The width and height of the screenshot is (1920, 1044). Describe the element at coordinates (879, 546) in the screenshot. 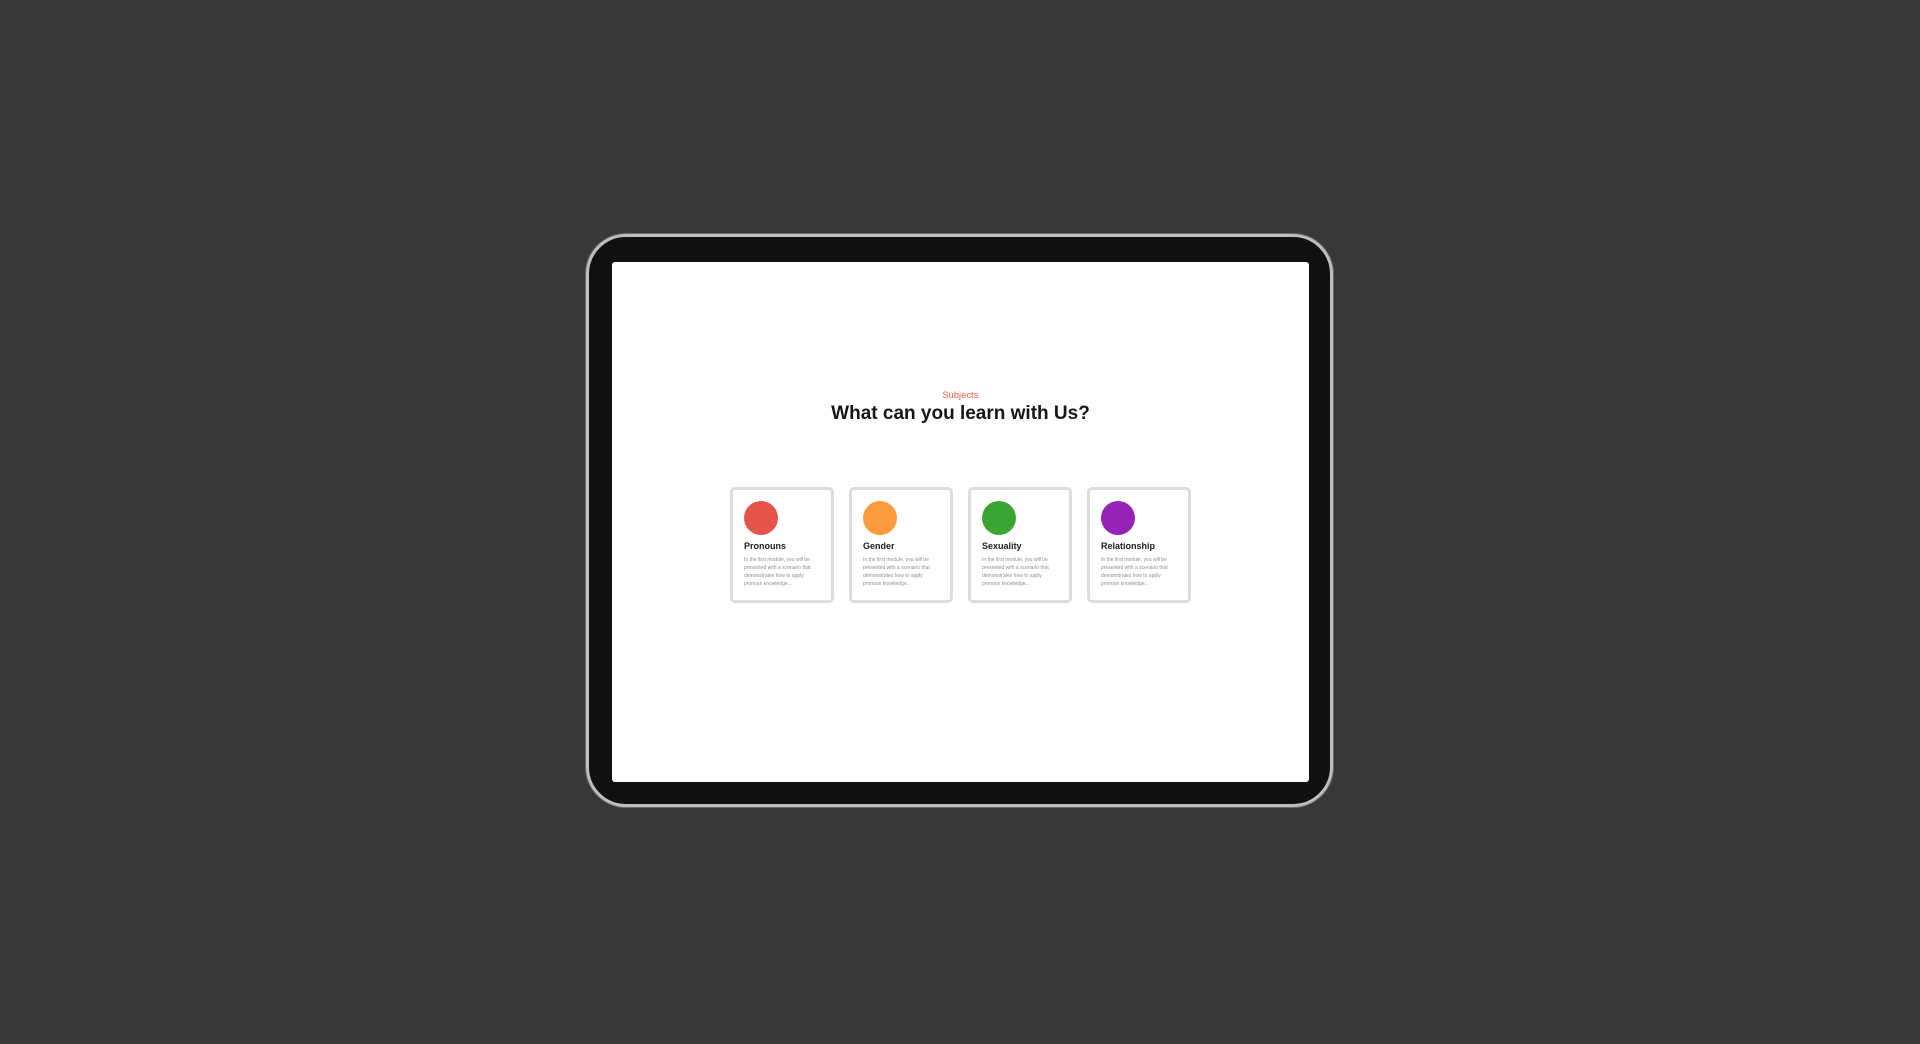

I see `card-title: Gender` at that location.